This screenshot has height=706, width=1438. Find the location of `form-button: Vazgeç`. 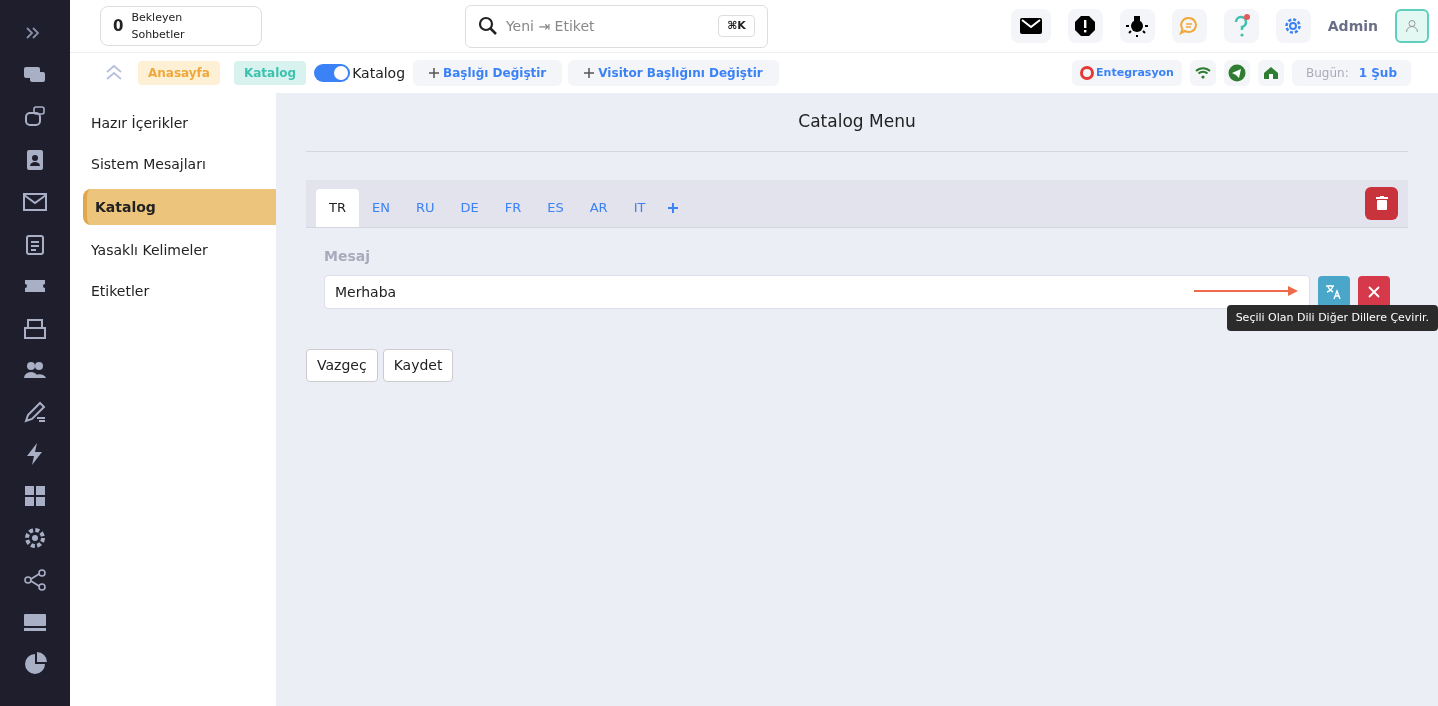

form-button: Vazgeç is located at coordinates (342, 365).